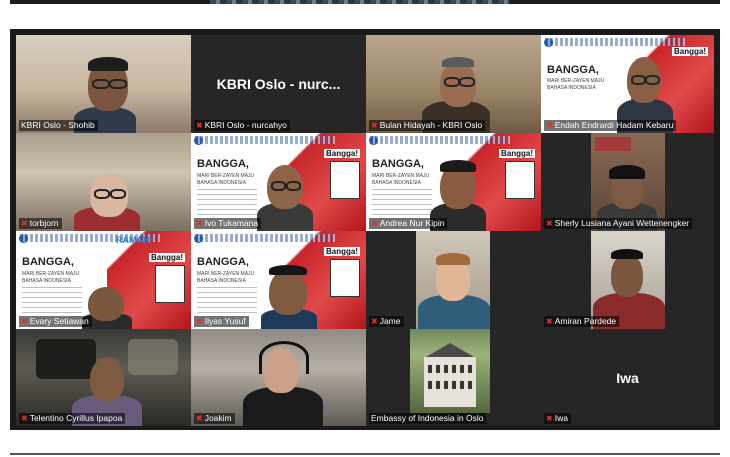  I want to click on participant-name-label: ✖ Joakim, so click(214, 418).